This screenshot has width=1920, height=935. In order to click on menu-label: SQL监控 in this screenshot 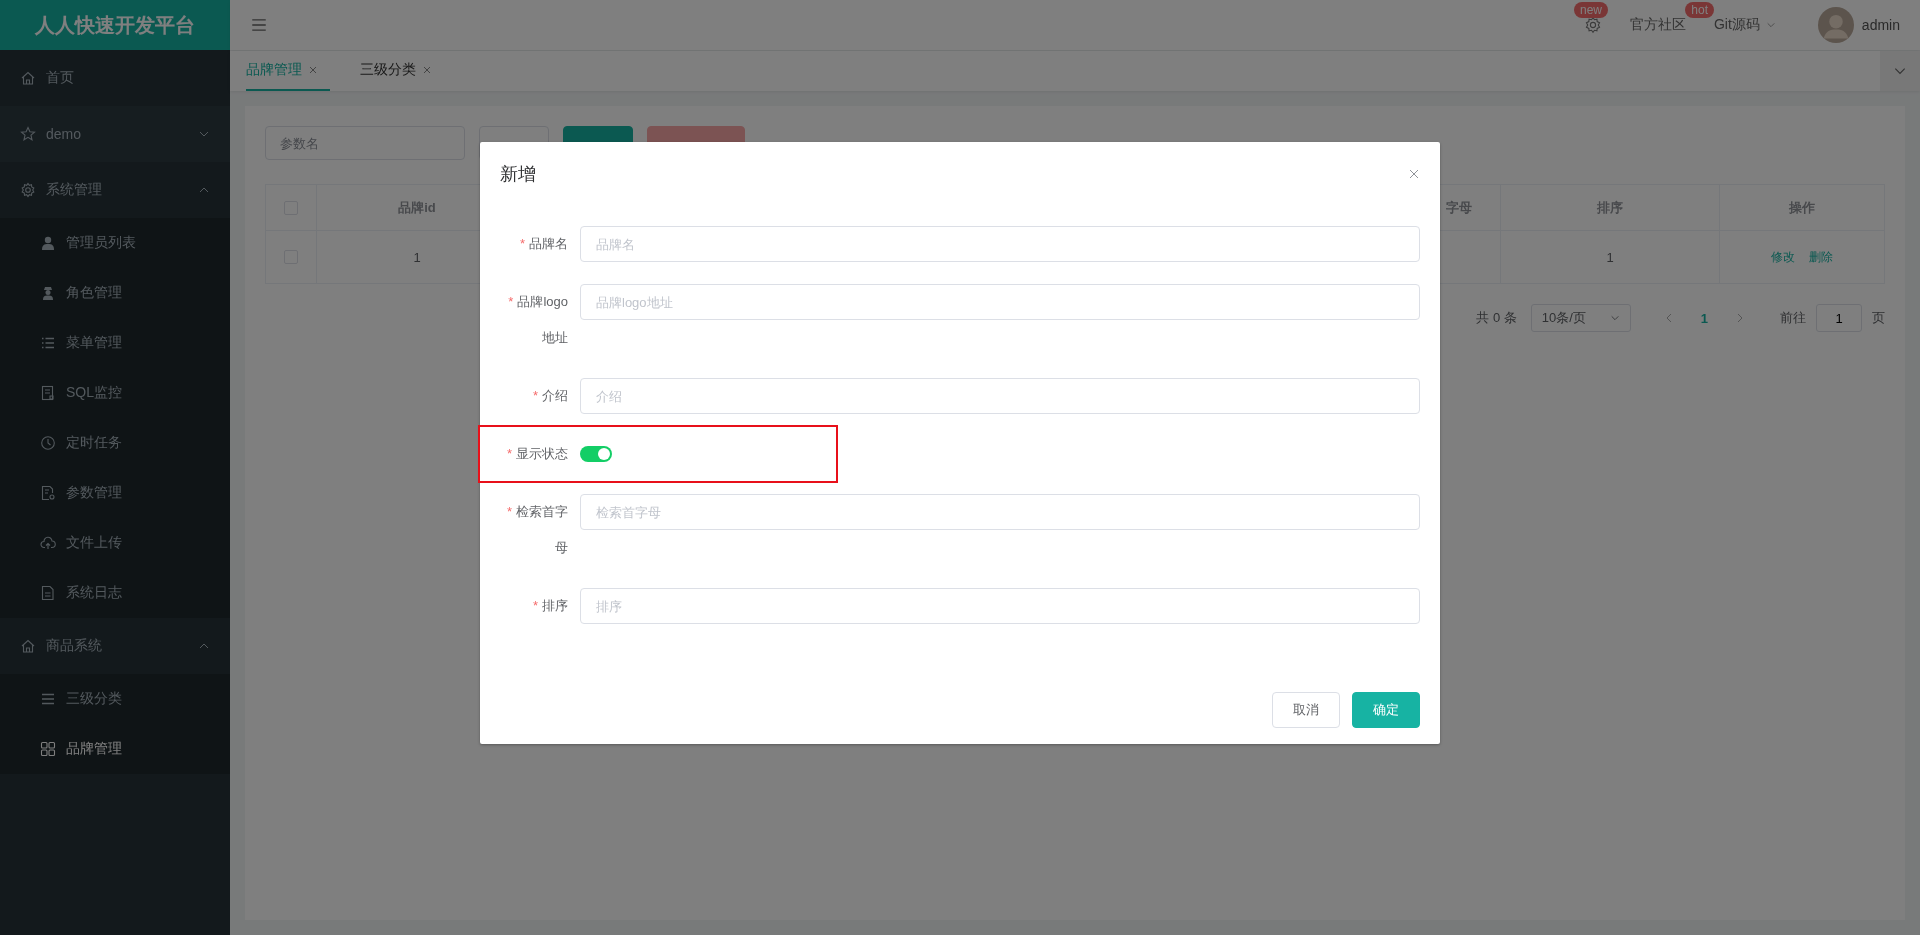, I will do `click(94, 393)`.